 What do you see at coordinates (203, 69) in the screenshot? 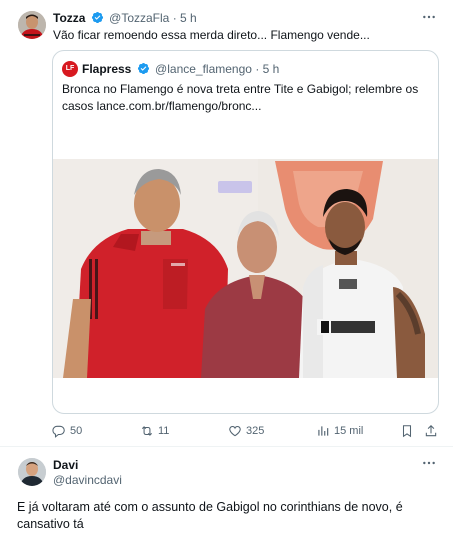
I see `author-handle: @lance_flamengo` at bounding box center [203, 69].